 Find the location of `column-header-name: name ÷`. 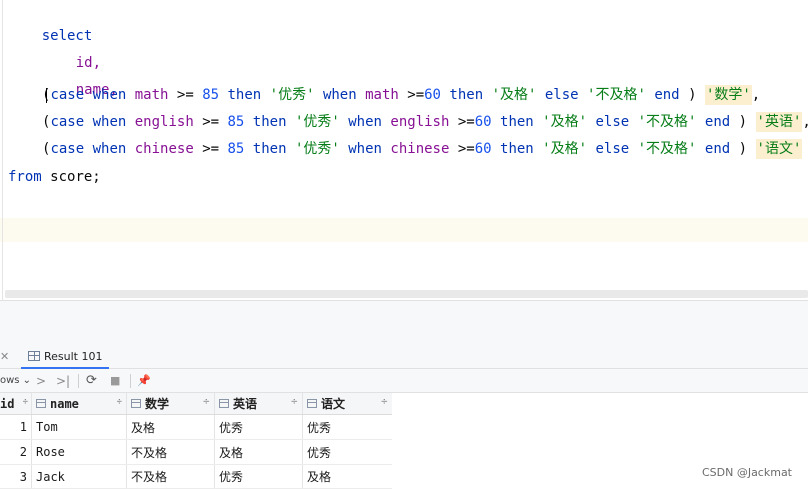

column-header-name: name ÷ is located at coordinates (79, 403).